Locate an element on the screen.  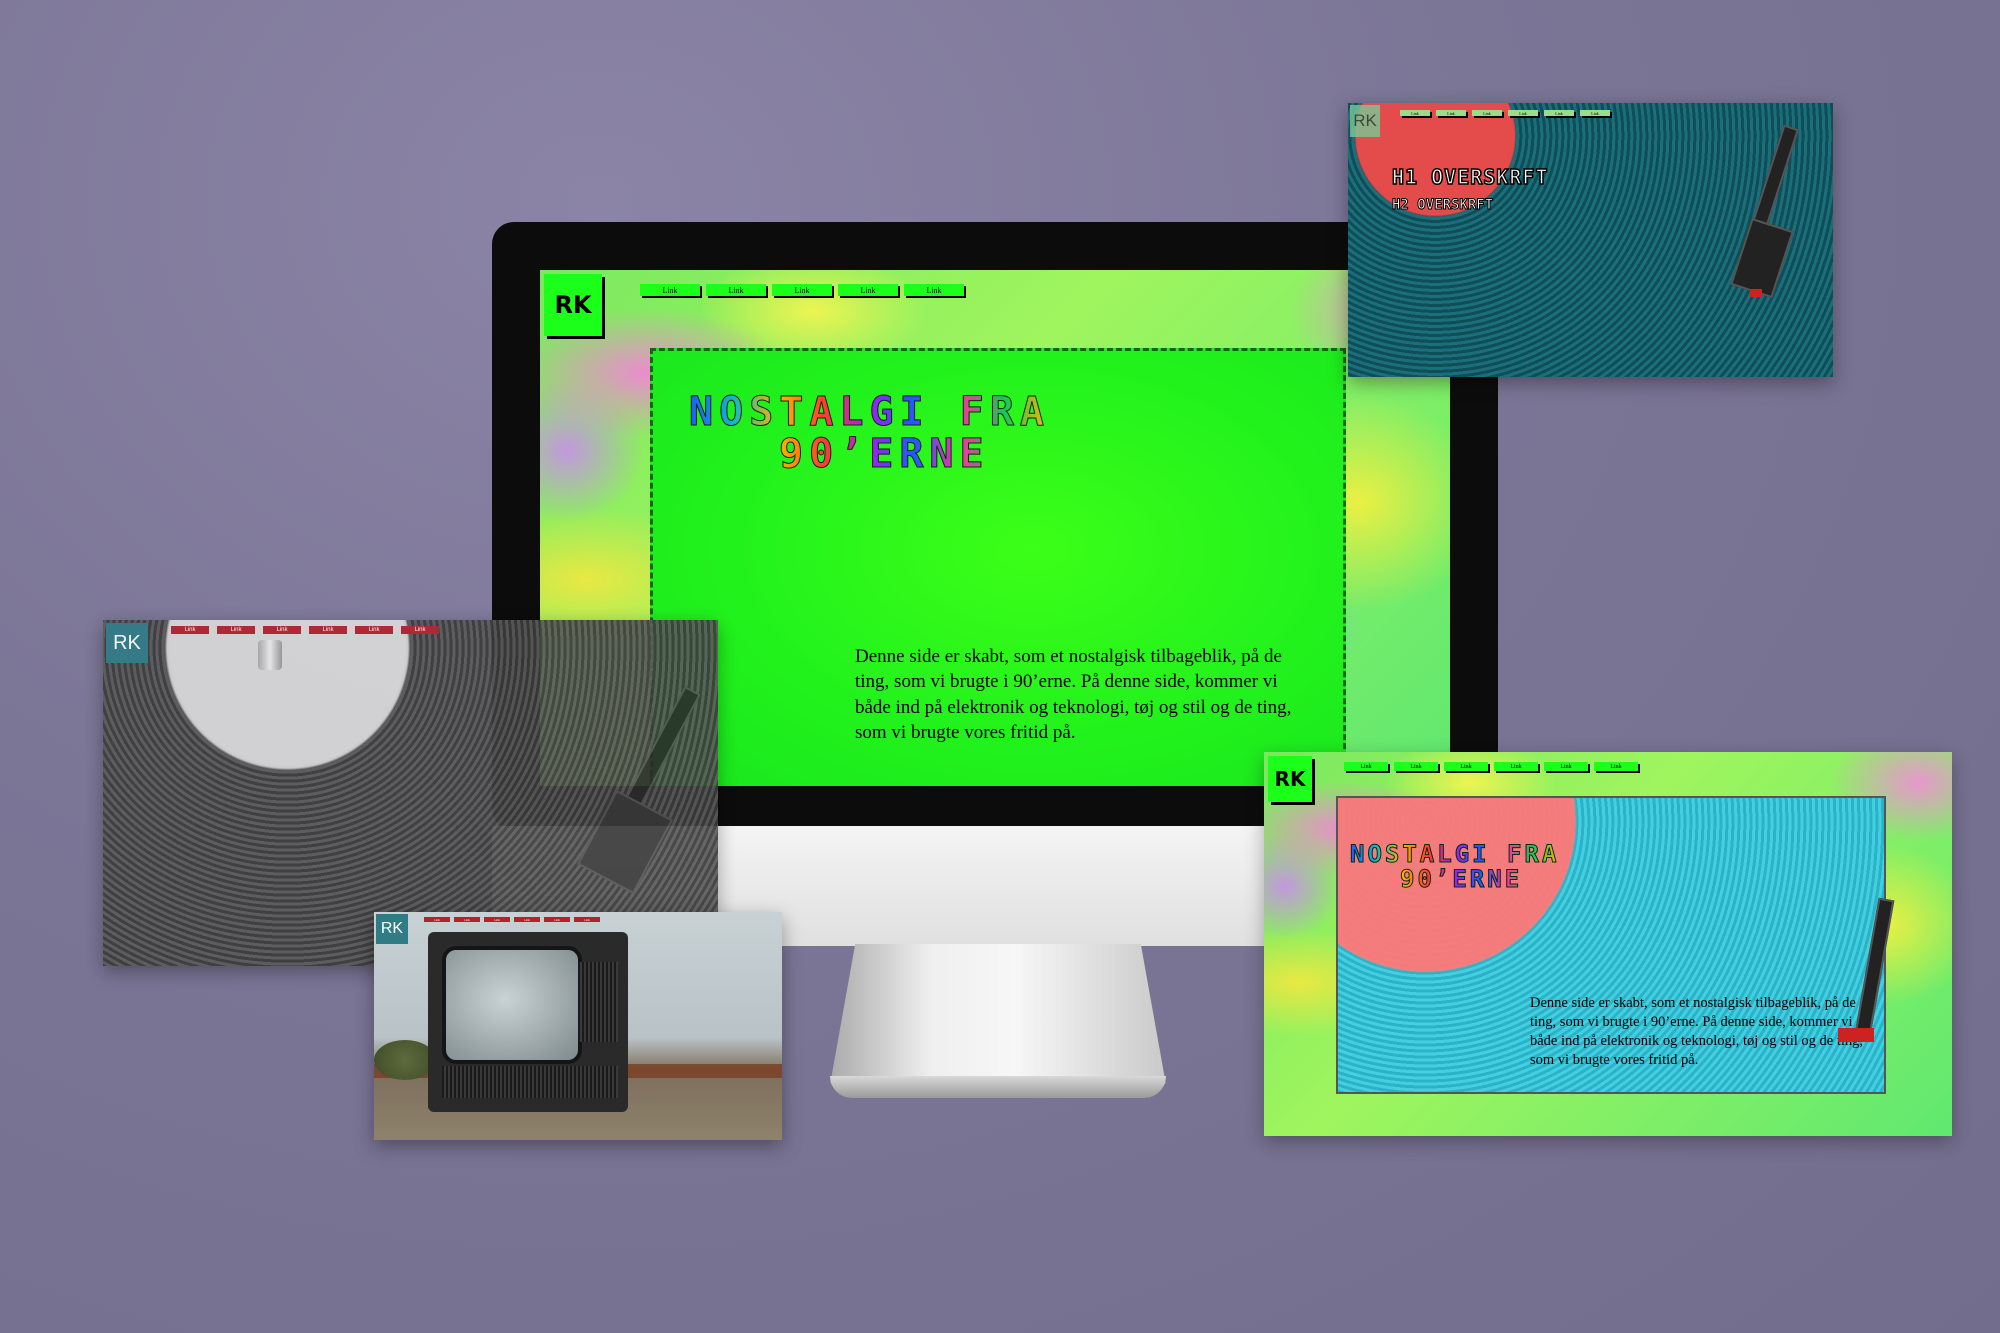
tv-screen is located at coordinates (512, 1005).